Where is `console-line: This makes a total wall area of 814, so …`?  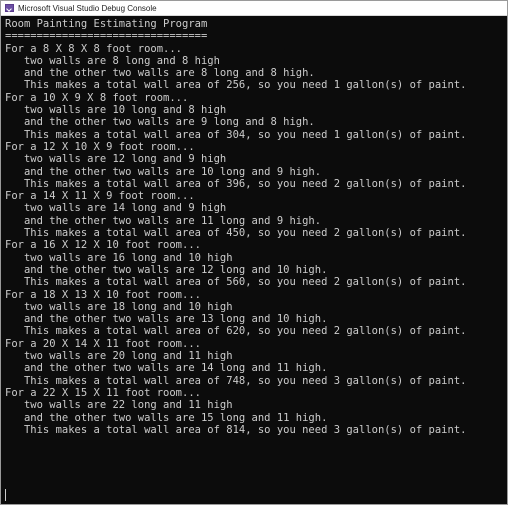 console-line: This makes a total wall area of 814, so … is located at coordinates (236, 429).